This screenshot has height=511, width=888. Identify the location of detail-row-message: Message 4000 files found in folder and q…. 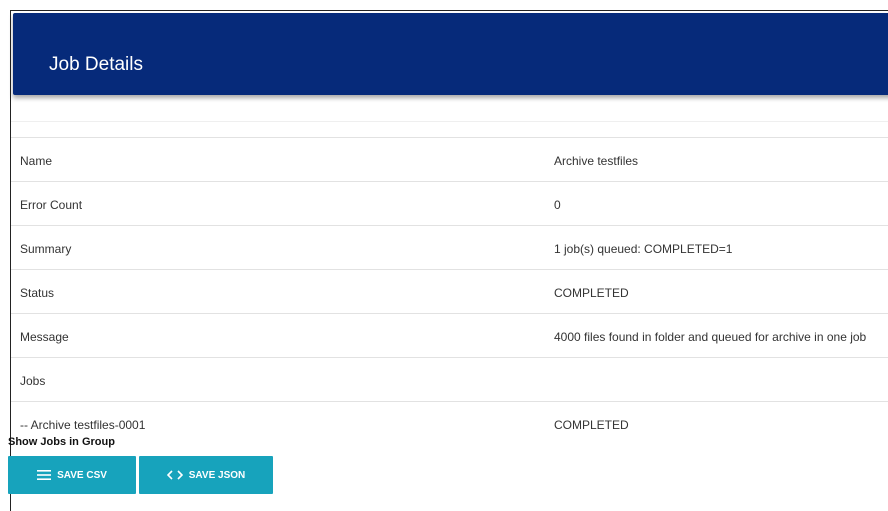
(449, 335).